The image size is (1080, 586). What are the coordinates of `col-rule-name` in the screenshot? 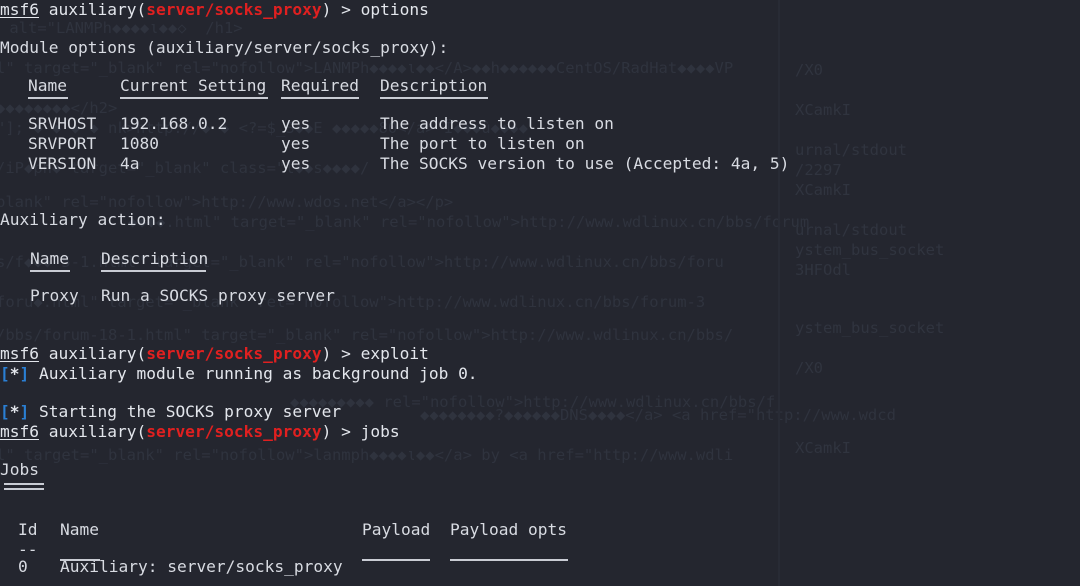 It's located at (48, 98).